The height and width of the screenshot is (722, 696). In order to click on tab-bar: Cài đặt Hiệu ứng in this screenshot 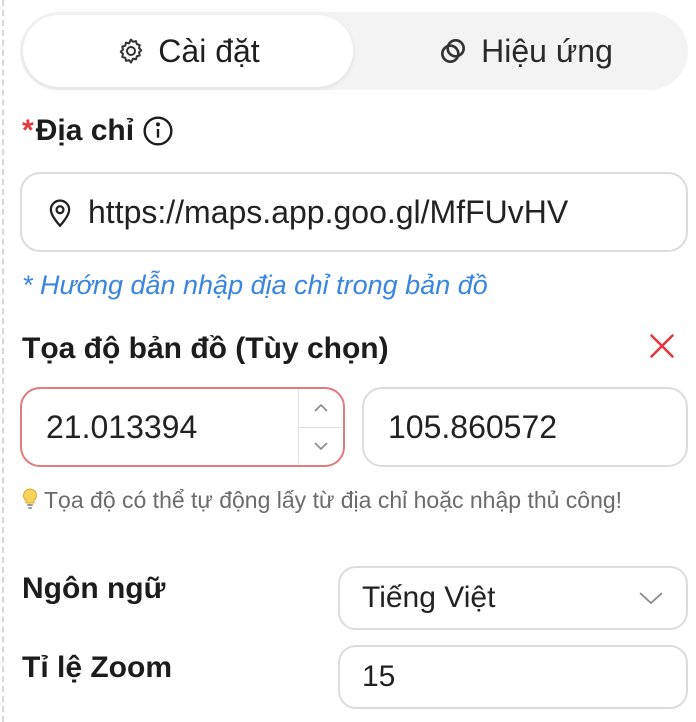, I will do `click(354, 51)`.